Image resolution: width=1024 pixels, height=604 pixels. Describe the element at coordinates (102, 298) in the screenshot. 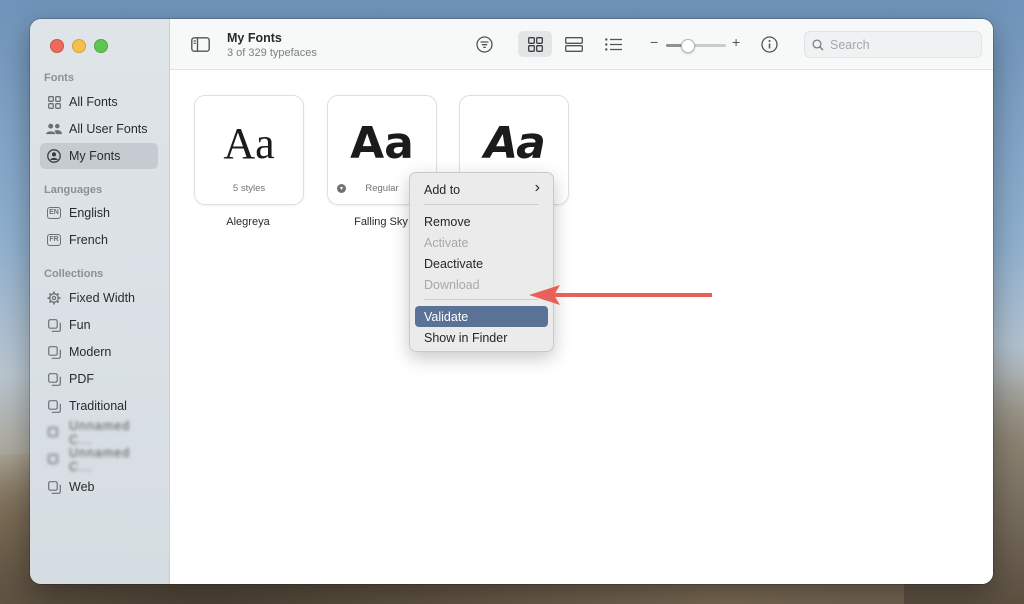

I see `sidebar-item-label: Fixed Width` at that location.